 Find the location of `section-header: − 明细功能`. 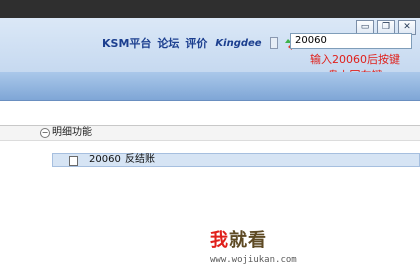

section-header: − 明细功能 is located at coordinates (210, 133).